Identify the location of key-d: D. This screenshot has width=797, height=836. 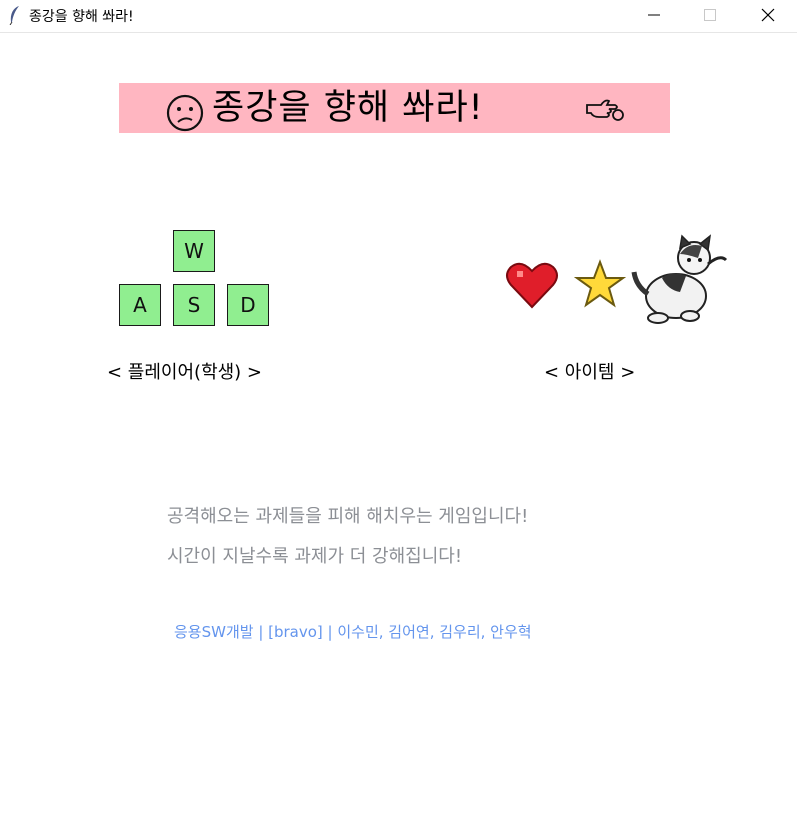
(248, 305).